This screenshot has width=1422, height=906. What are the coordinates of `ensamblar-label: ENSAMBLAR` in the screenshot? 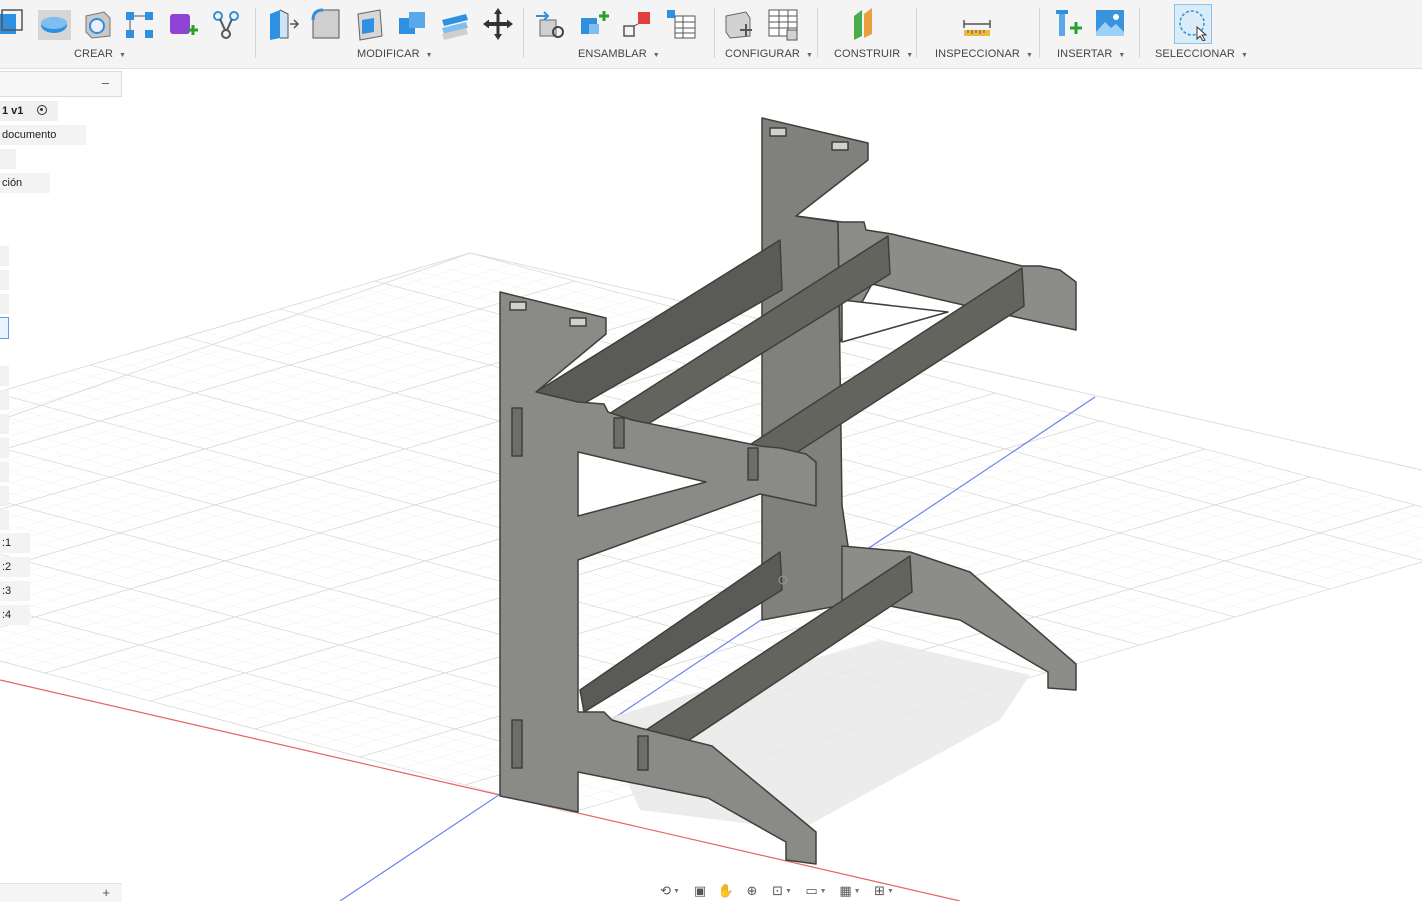 It's located at (612, 54).